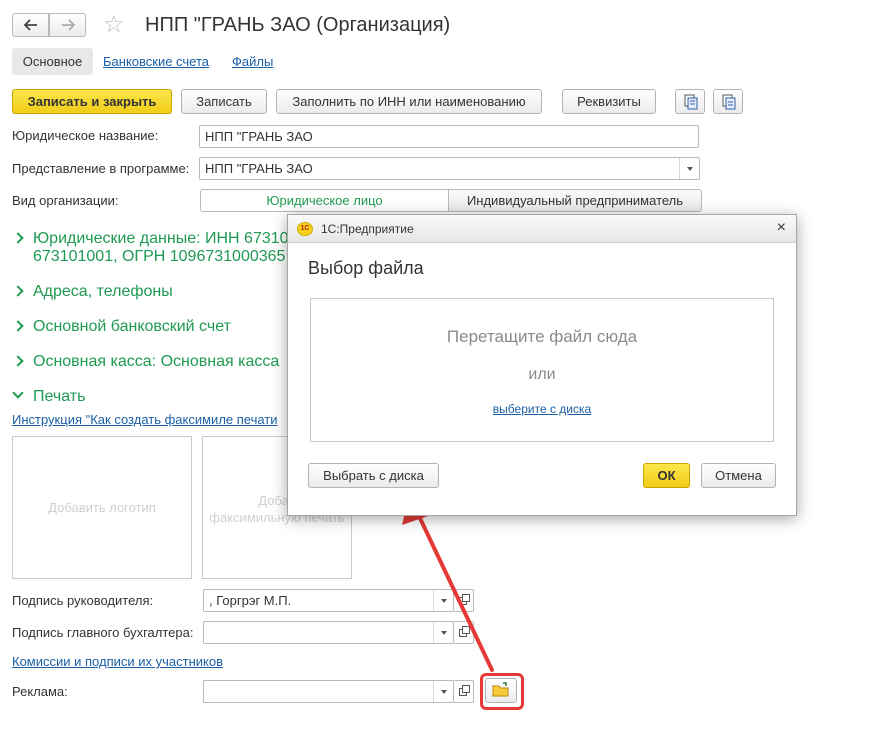 This screenshot has height=741, width=888. Describe the element at coordinates (103, 632) in the screenshot. I see `accountant-signature-label: Подпись главного бухгалтера:` at that location.